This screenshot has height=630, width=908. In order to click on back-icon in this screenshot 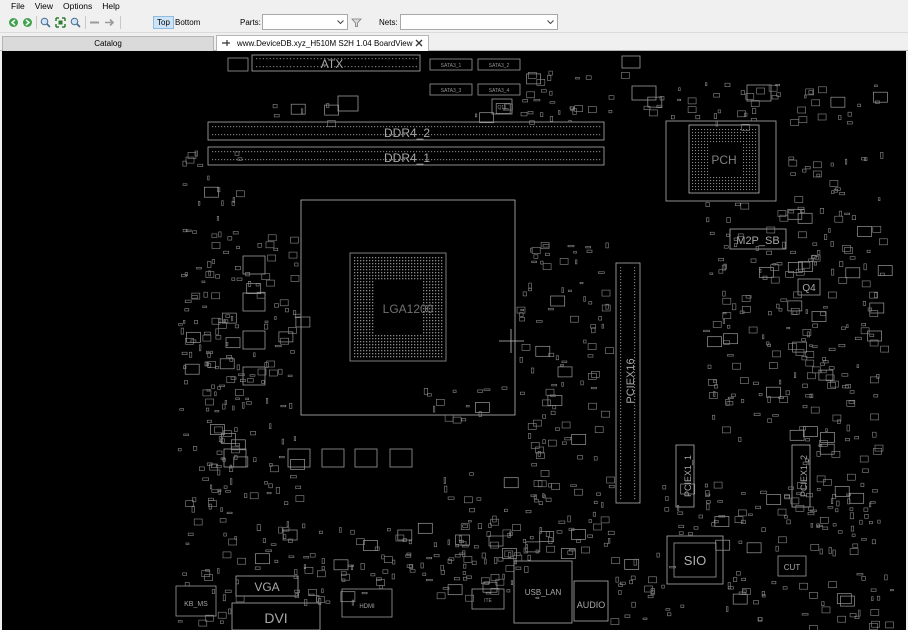, I will do `click(13, 22)`.